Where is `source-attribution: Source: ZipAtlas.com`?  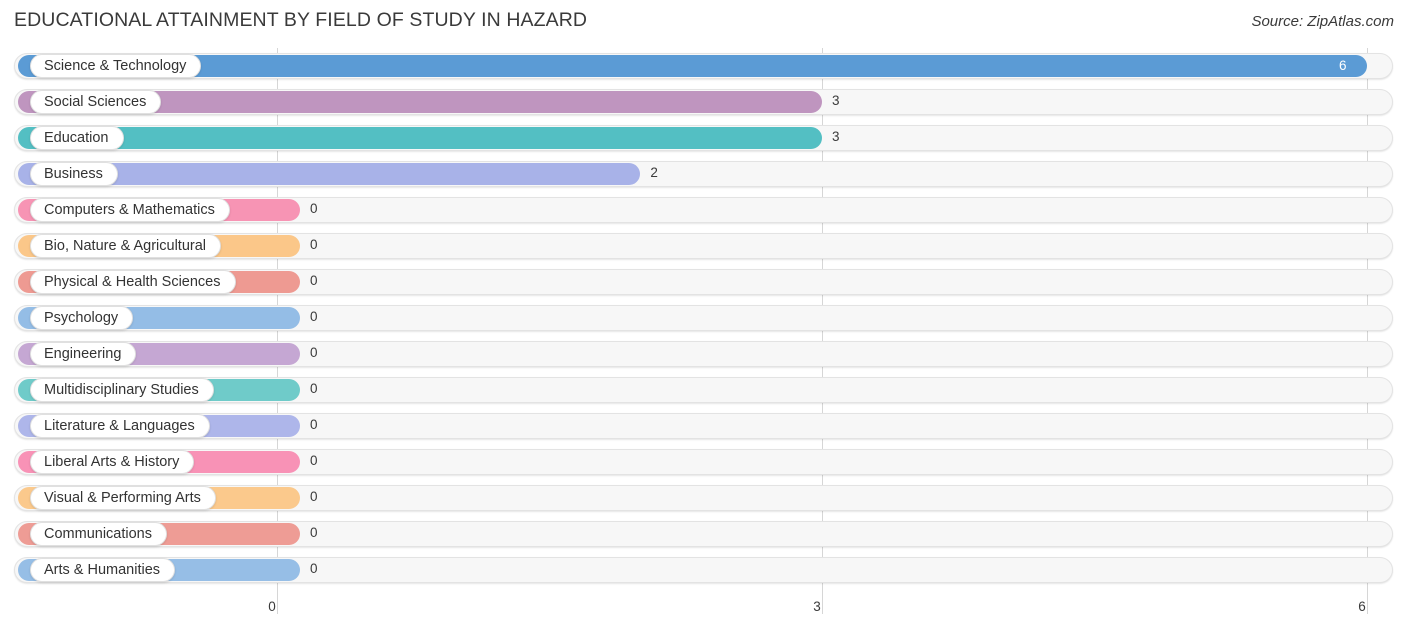
source-attribution: Source: ZipAtlas.com is located at coordinates (1322, 21).